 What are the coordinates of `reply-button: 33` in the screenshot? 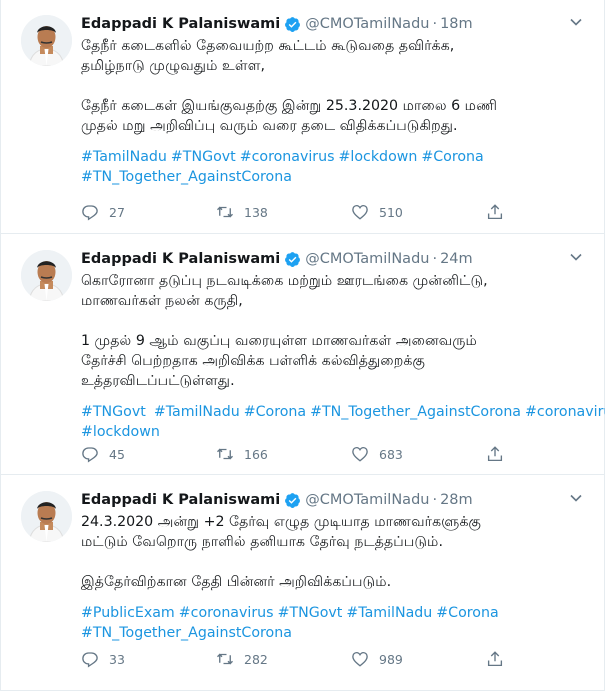 It's located at (103, 659).